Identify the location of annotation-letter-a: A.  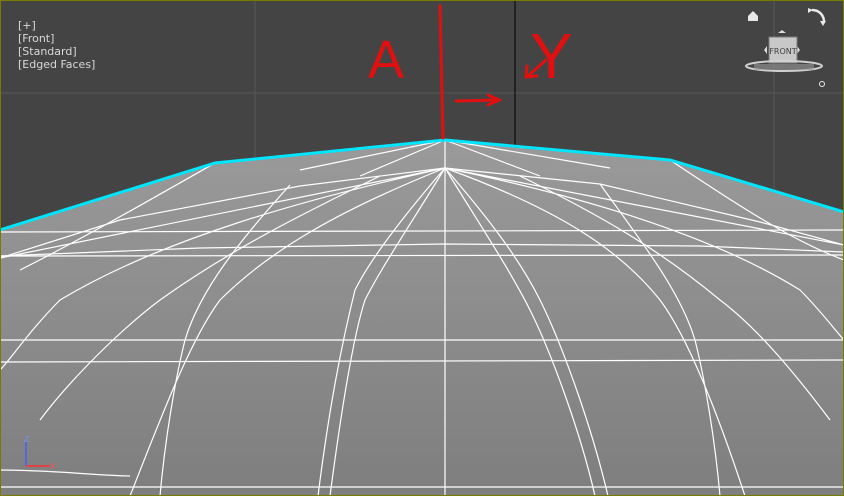
(386, 60).